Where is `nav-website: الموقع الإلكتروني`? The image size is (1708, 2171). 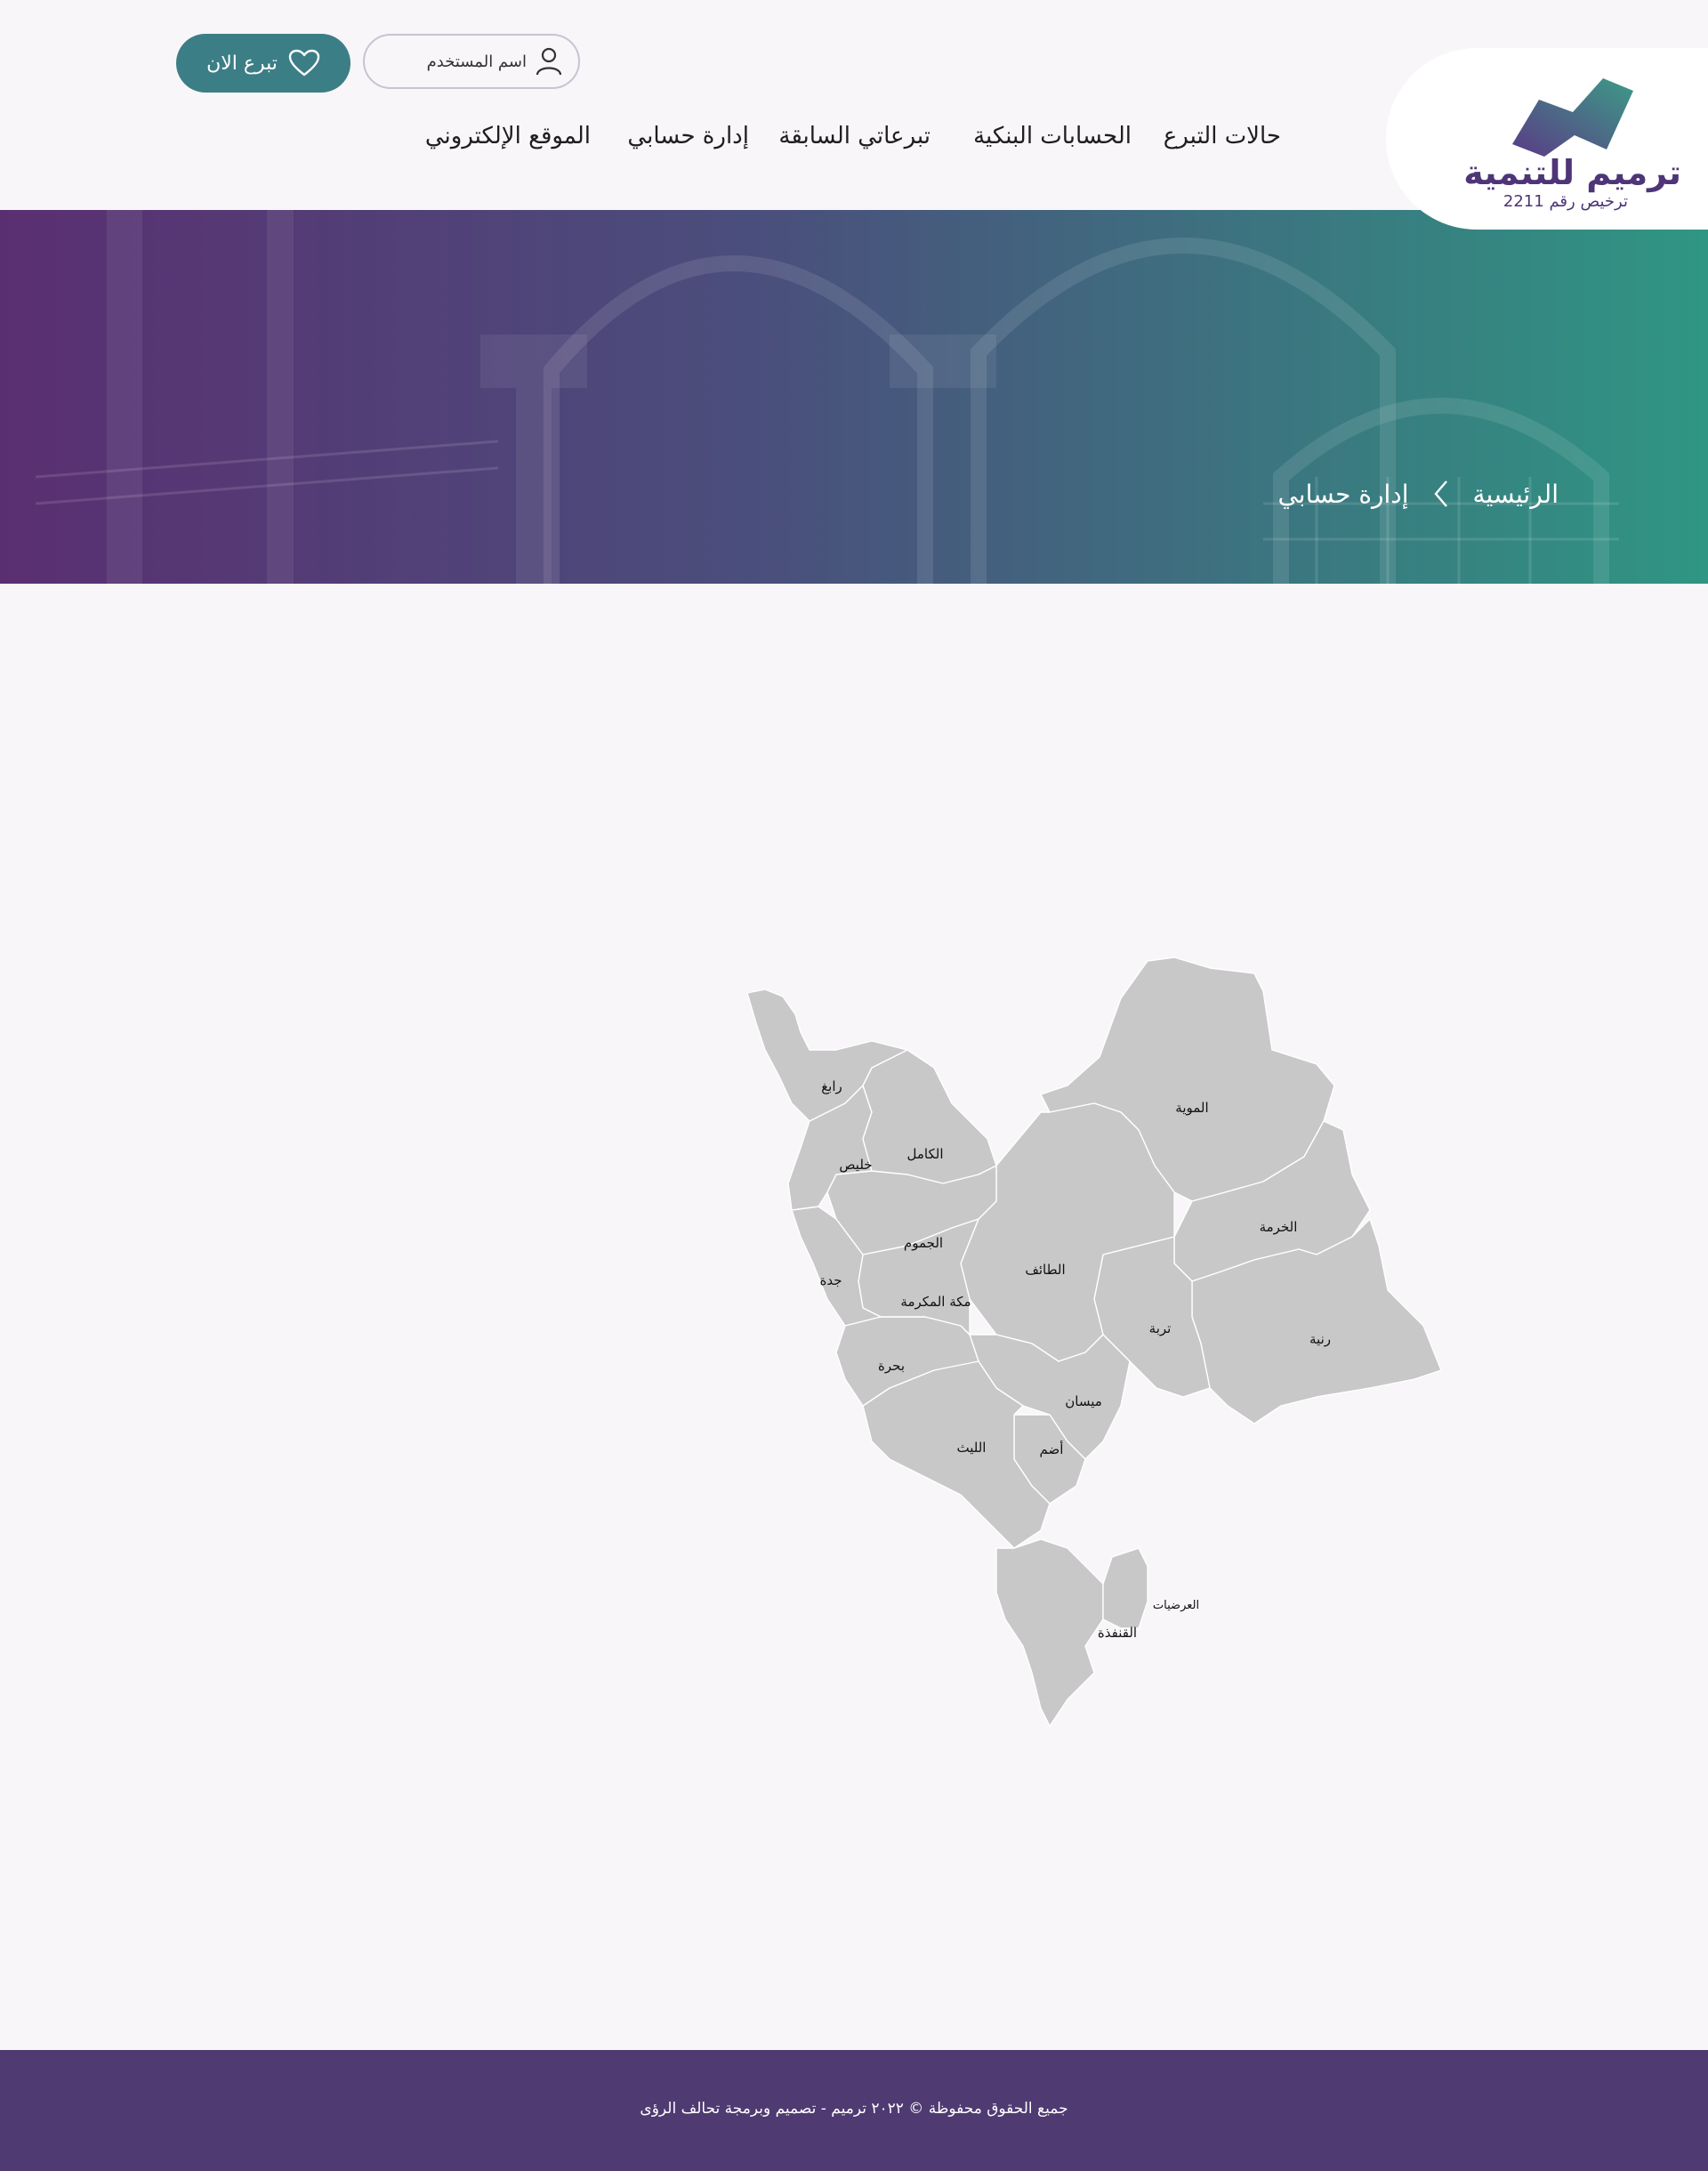 nav-website: الموقع الإلكتروني is located at coordinates (508, 136).